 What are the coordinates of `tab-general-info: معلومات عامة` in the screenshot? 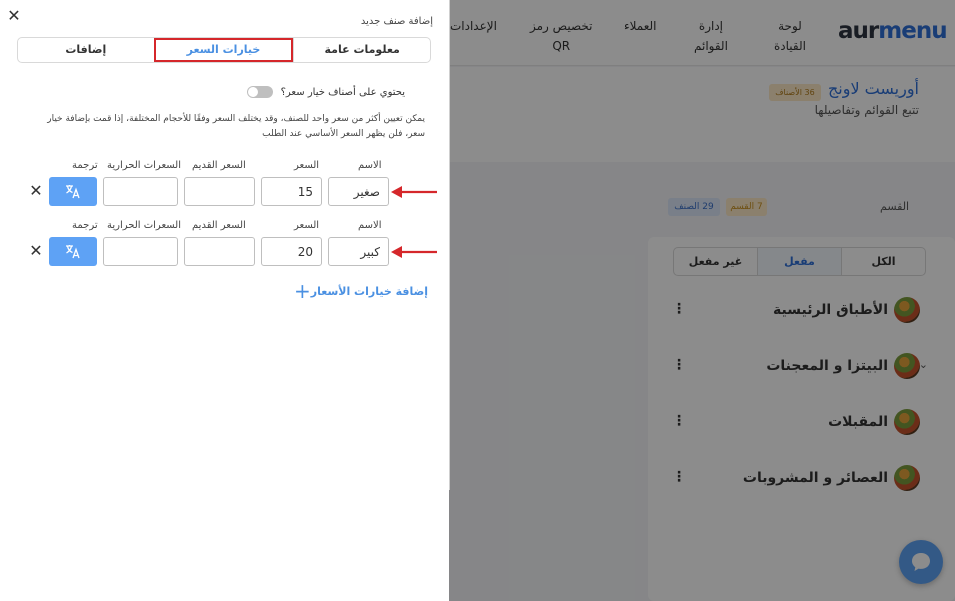 It's located at (361, 50).